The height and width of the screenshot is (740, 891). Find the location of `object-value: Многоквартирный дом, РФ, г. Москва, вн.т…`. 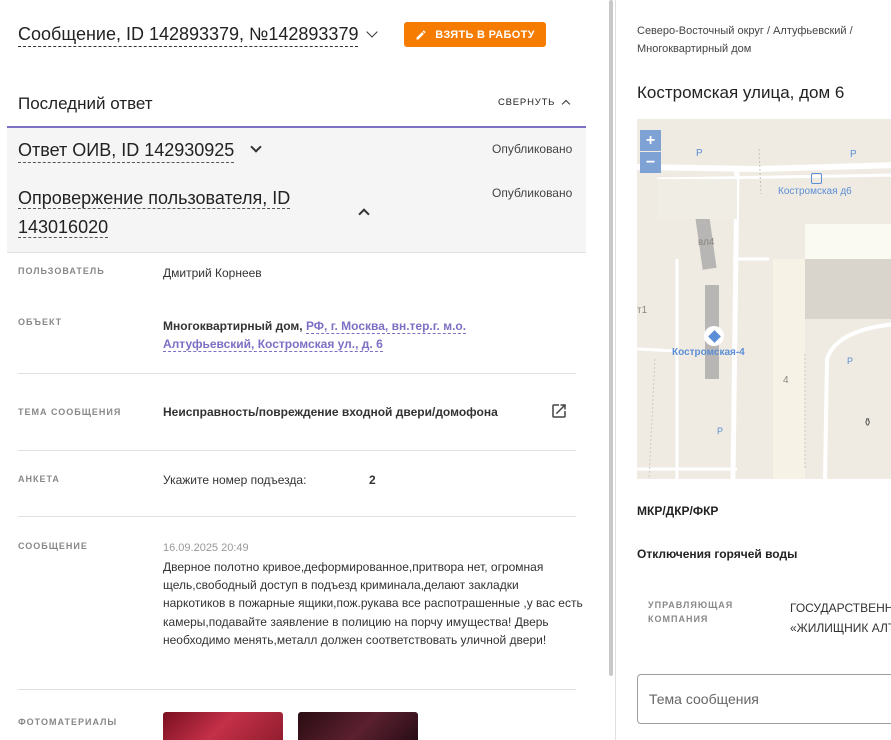

object-value: Многоквартирный дом, РФ, г. Москва, вн.т… is located at coordinates (328, 335).